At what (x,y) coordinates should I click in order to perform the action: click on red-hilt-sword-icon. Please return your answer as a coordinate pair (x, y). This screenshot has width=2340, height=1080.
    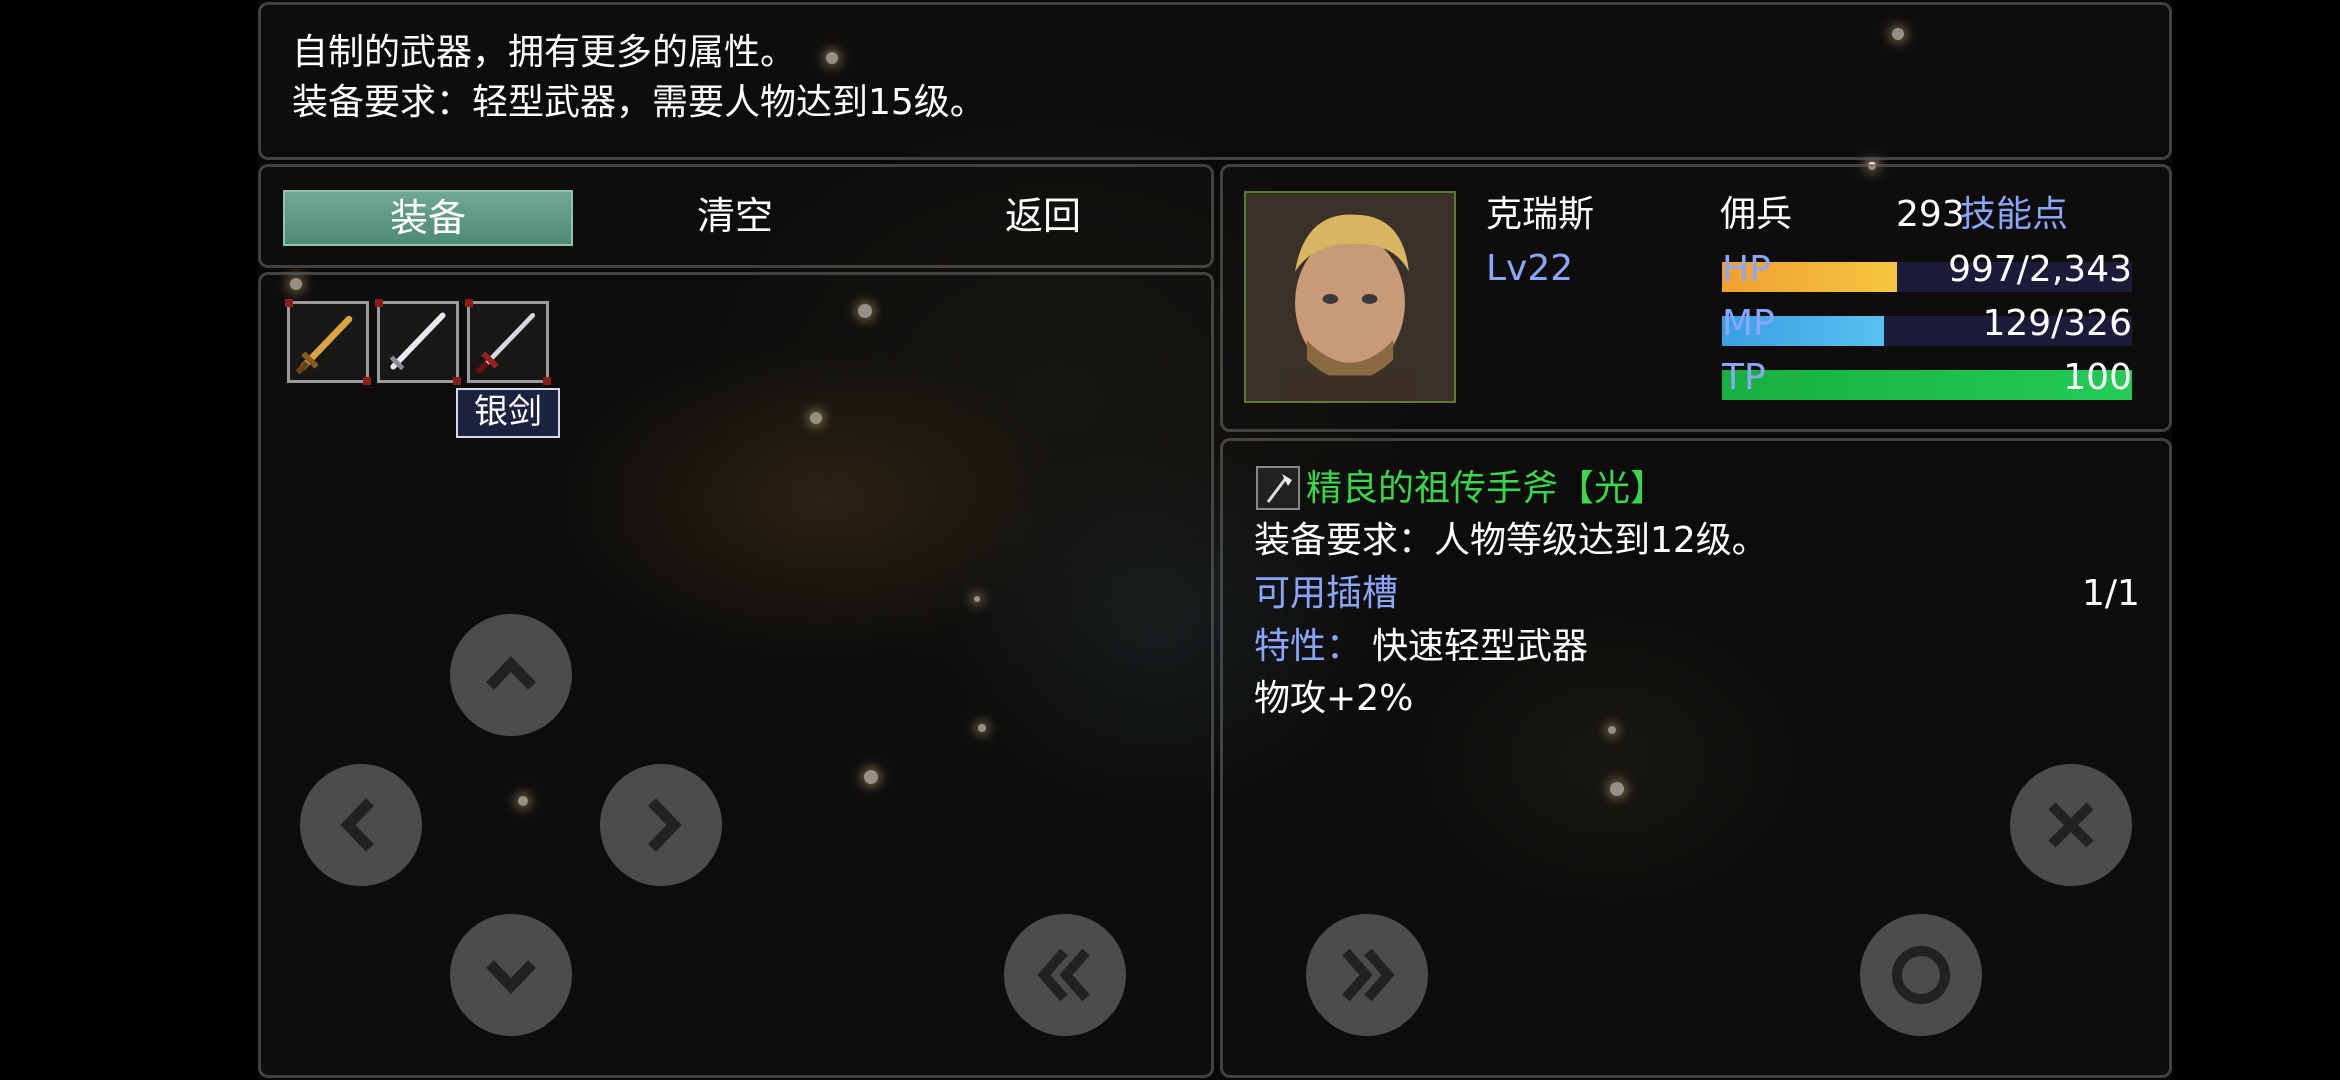
    Looking at the image, I should click on (505, 344).